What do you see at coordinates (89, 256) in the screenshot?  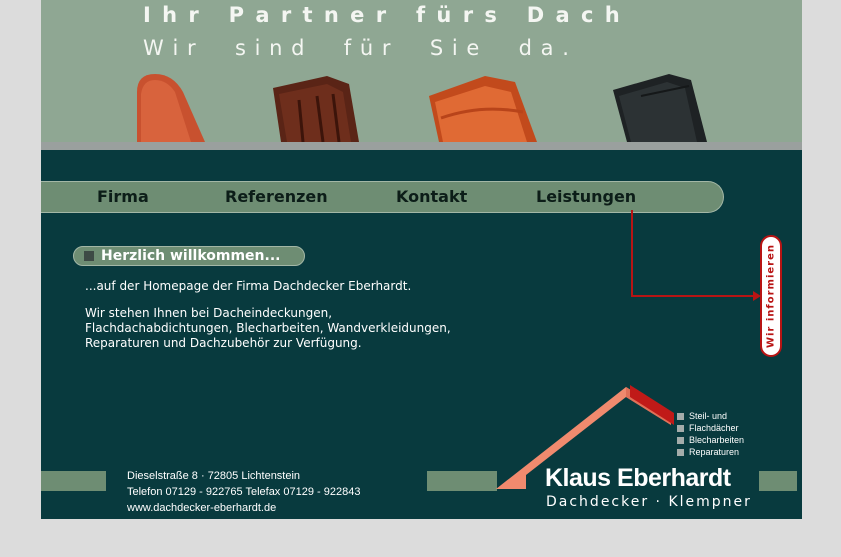 I see `square-bullet-icon` at bounding box center [89, 256].